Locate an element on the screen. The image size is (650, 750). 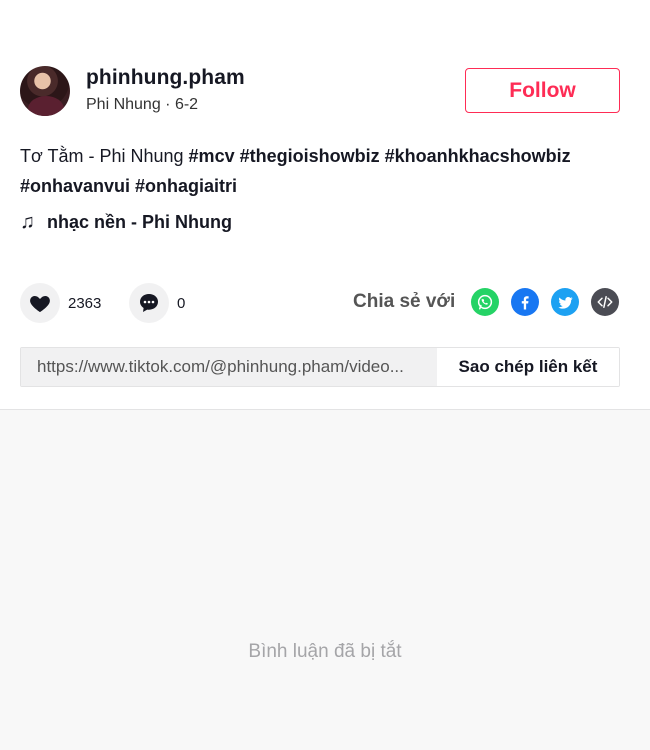
whatsapp-icon is located at coordinates (485, 302).